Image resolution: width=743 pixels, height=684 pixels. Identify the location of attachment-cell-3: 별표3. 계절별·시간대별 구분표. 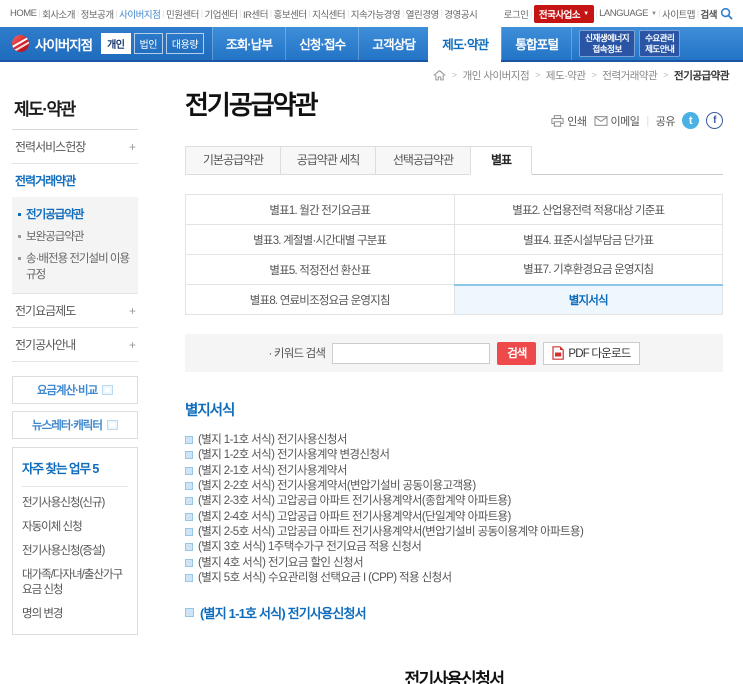
(320, 240).